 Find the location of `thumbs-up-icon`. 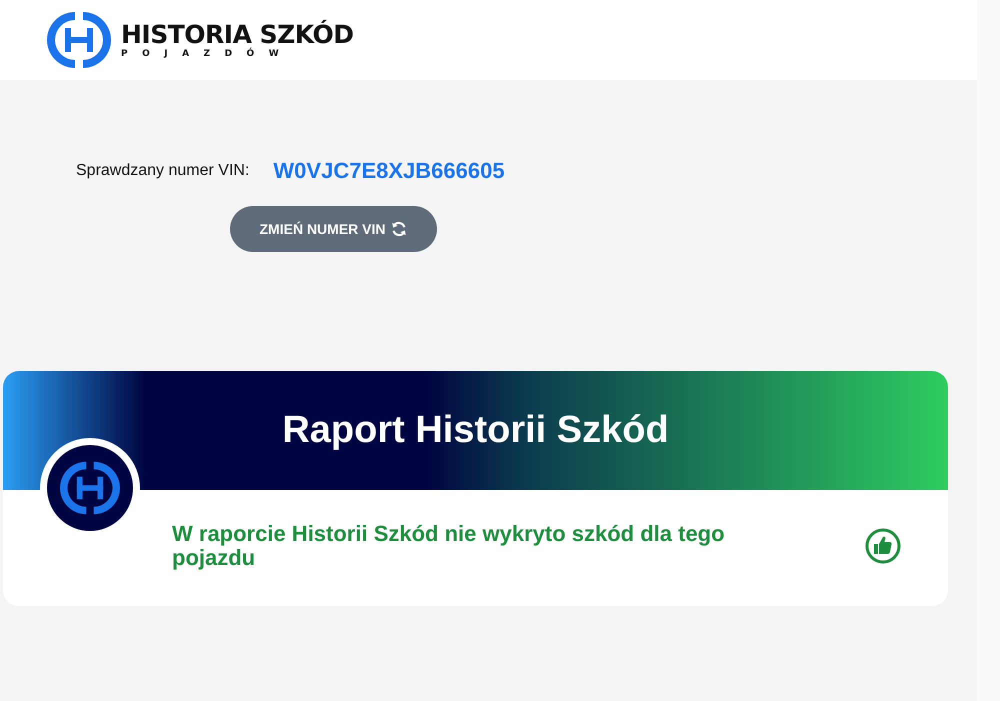

thumbs-up-icon is located at coordinates (883, 546).